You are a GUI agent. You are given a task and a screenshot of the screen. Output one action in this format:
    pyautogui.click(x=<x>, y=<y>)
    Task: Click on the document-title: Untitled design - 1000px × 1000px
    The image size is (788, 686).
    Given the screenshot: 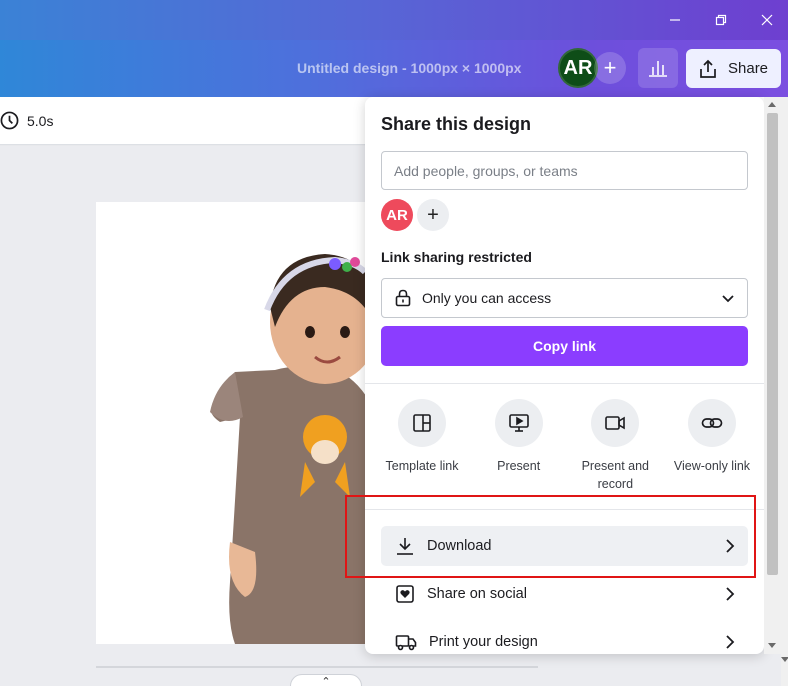 What is the action you would take?
    pyautogui.click(x=409, y=68)
    